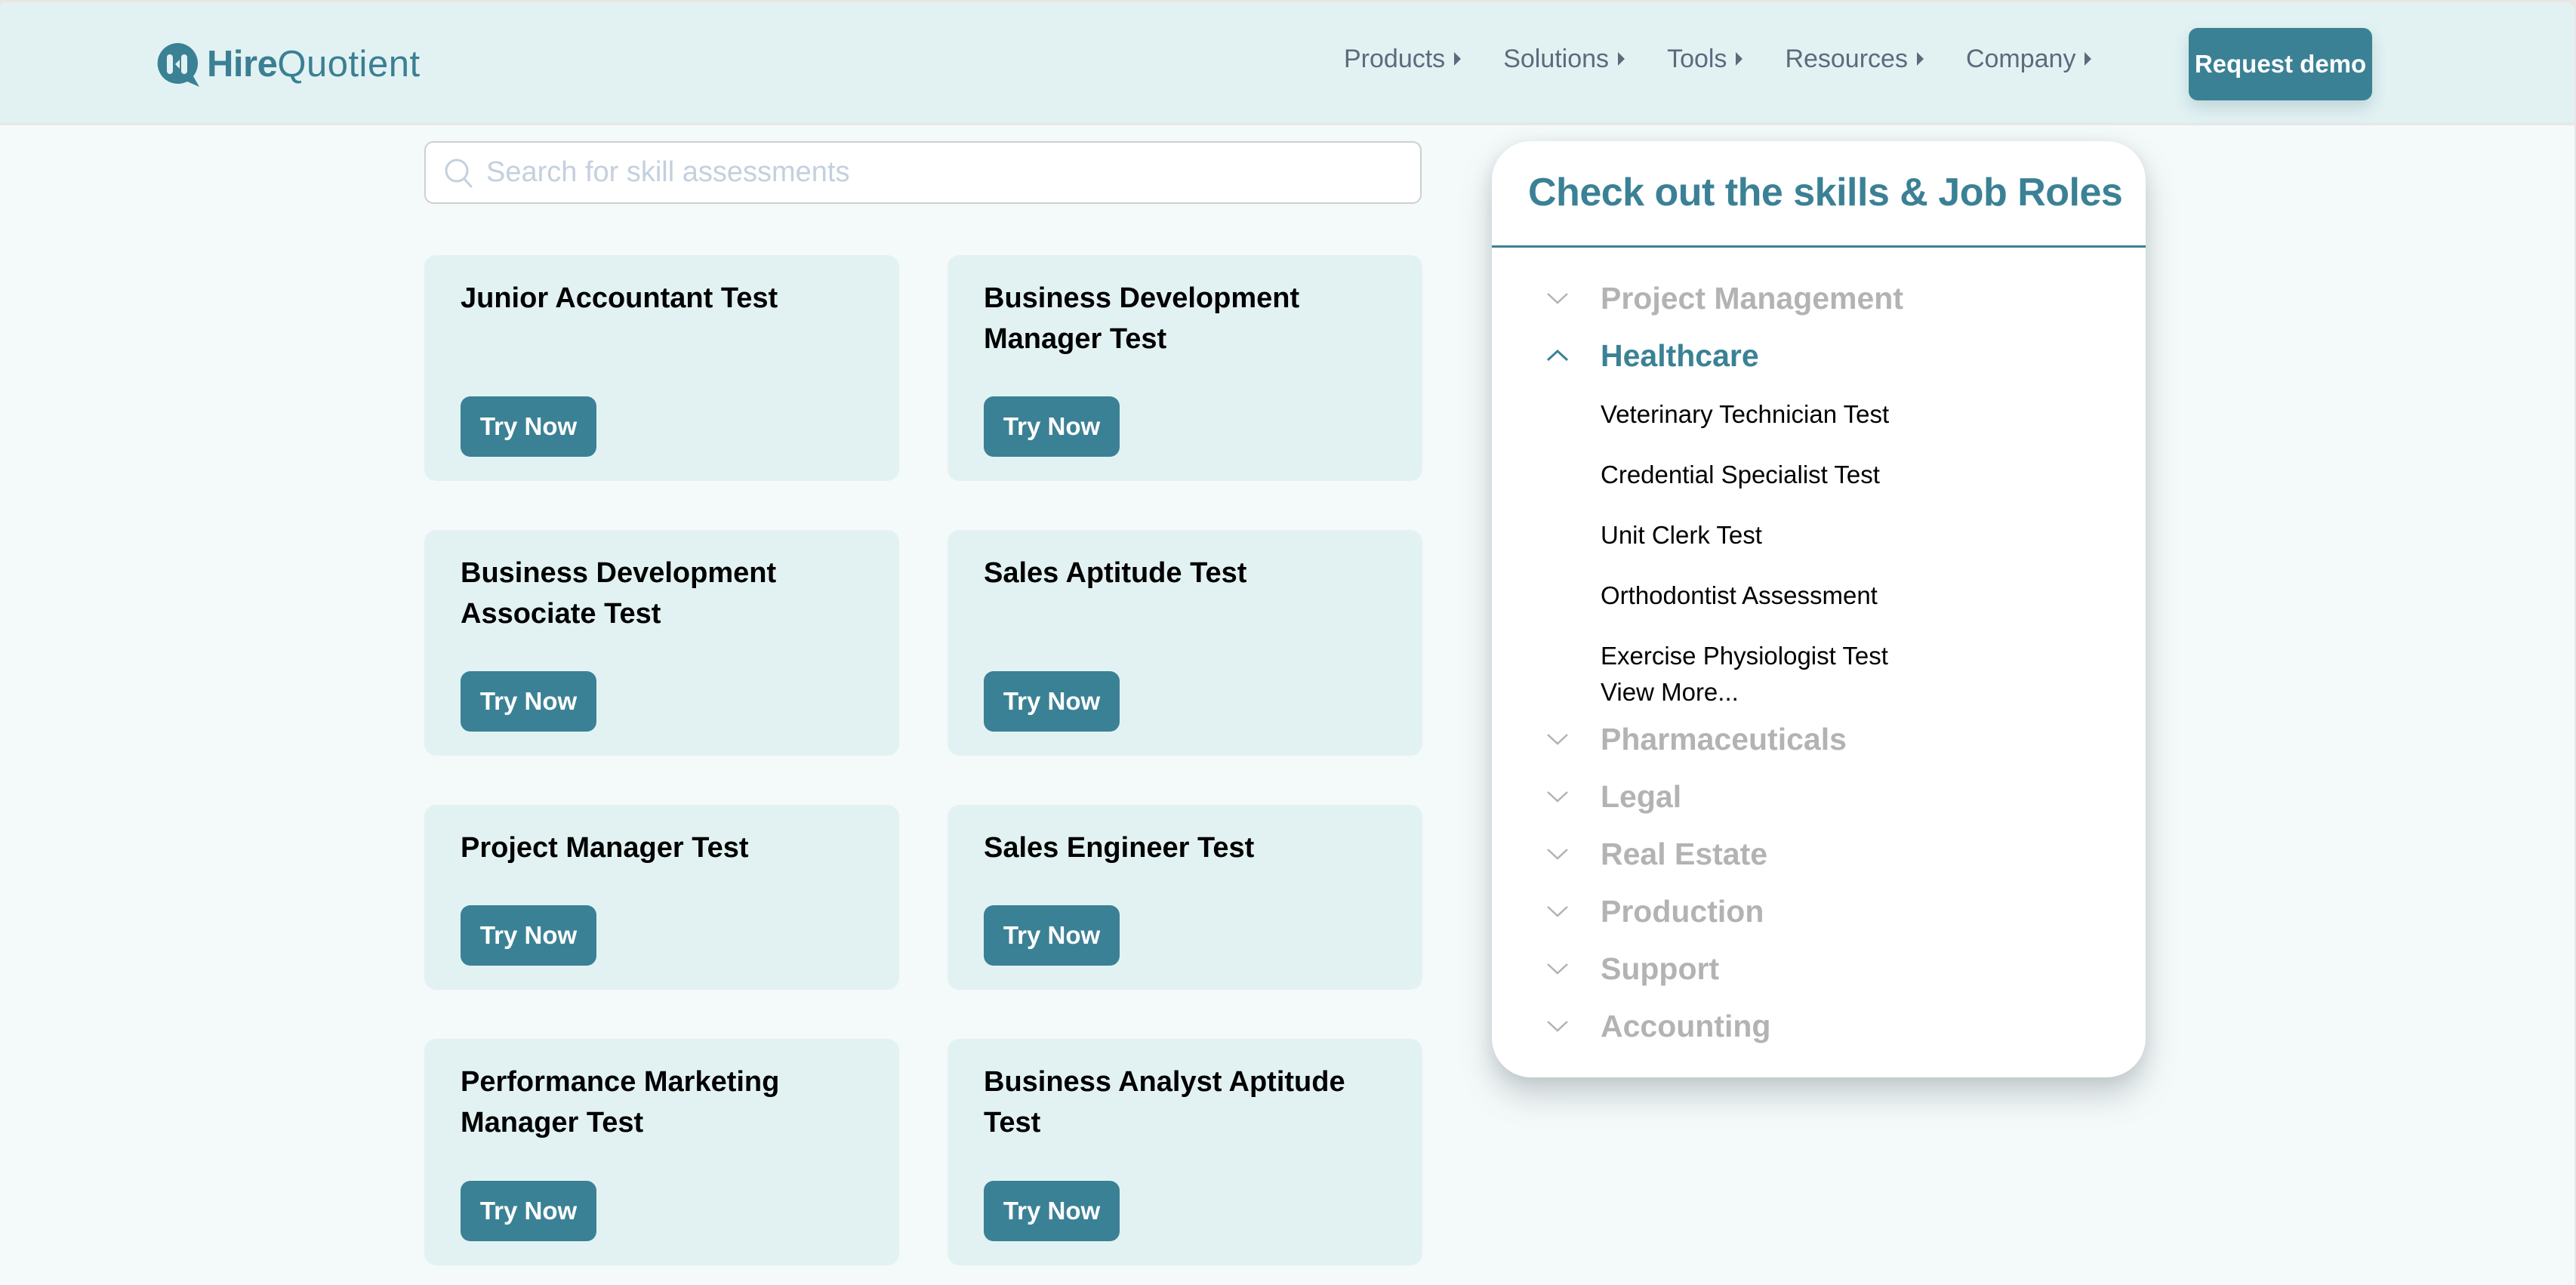 Image resolution: width=2576 pixels, height=1285 pixels. What do you see at coordinates (1680, 355) in the screenshot?
I see `category-label: Healthcare` at bounding box center [1680, 355].